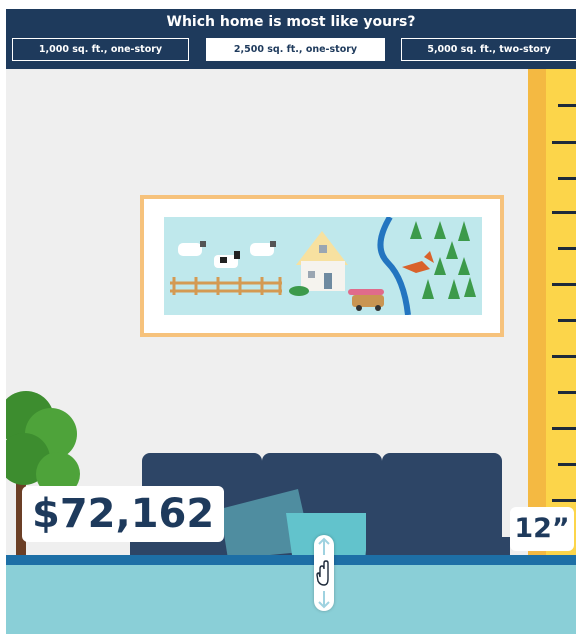 Image resolution: width=582 pixels, height=634 pixels. I want to click on fox-icon, so click(418, 262).